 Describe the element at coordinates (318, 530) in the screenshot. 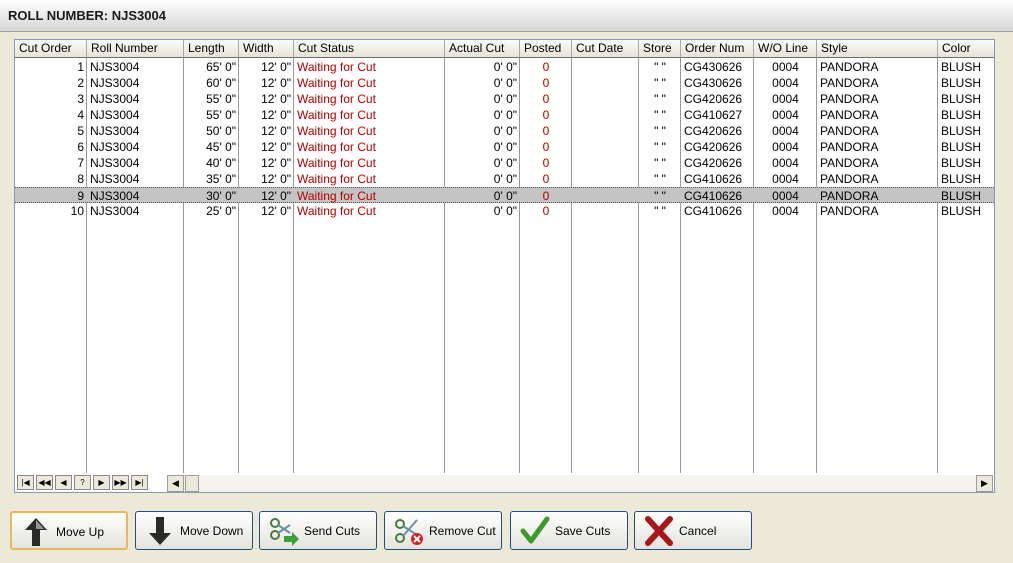

I see `send-cuts-button: Send Cuts` at that location.